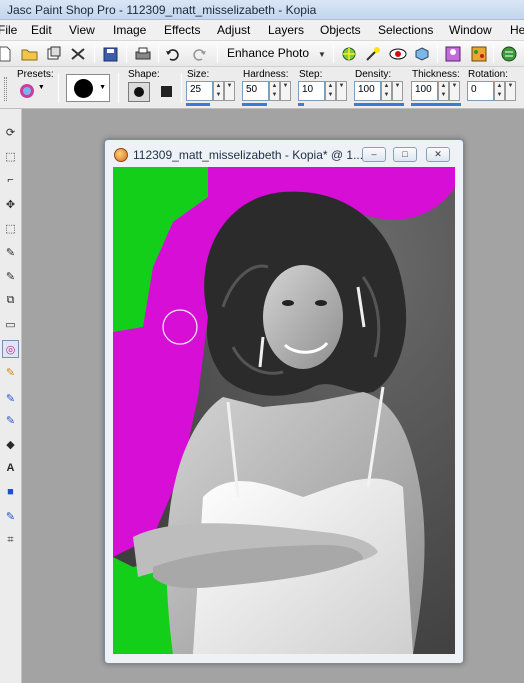 The height and width of the screenshot is (683, 524). I want to click on hardness-spinner: ▲ ▼, so click(274, 91).